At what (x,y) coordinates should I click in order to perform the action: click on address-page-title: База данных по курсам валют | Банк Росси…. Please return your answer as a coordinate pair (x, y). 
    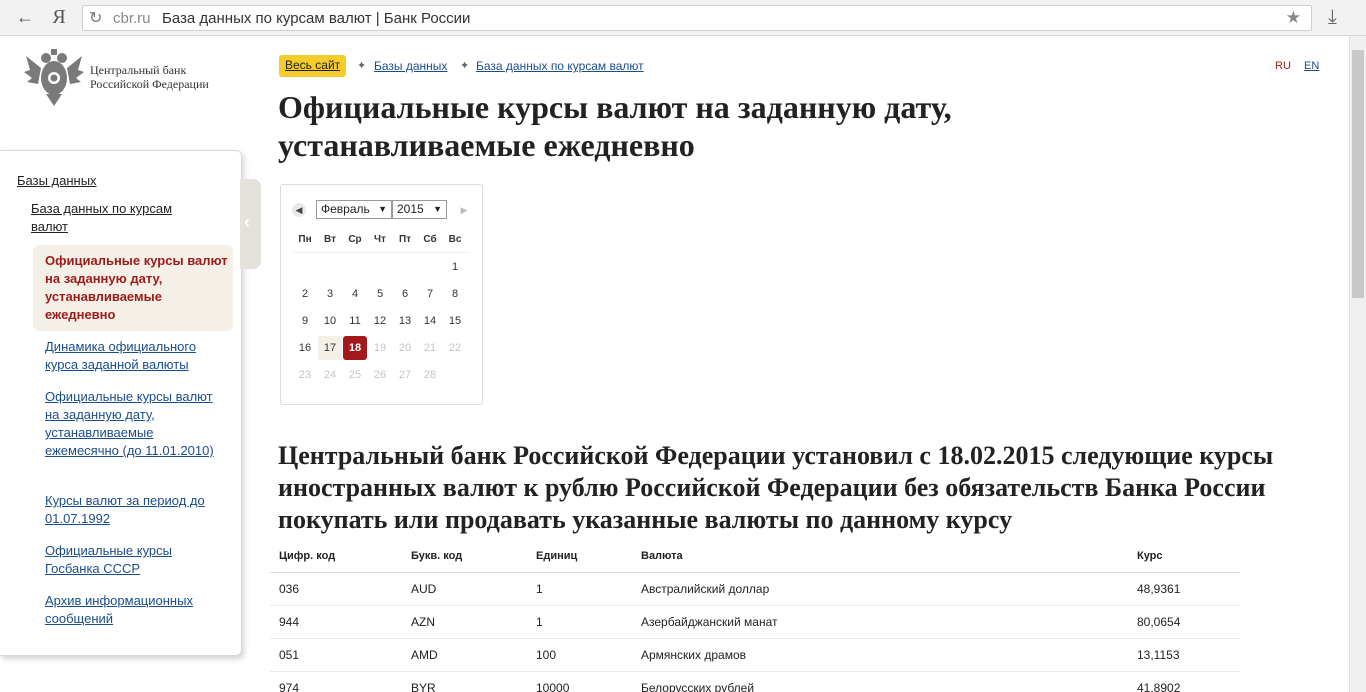
    Looking at the image, I should click on (316, 18).